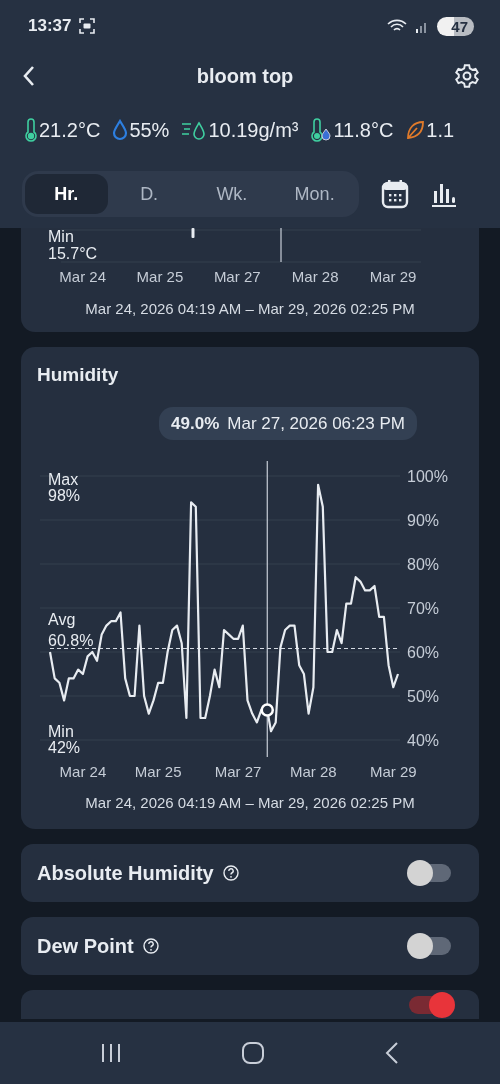 The width and height of the screenshot is (500, 1084). I want to click on range-tab: Mon., so click(314, 194).